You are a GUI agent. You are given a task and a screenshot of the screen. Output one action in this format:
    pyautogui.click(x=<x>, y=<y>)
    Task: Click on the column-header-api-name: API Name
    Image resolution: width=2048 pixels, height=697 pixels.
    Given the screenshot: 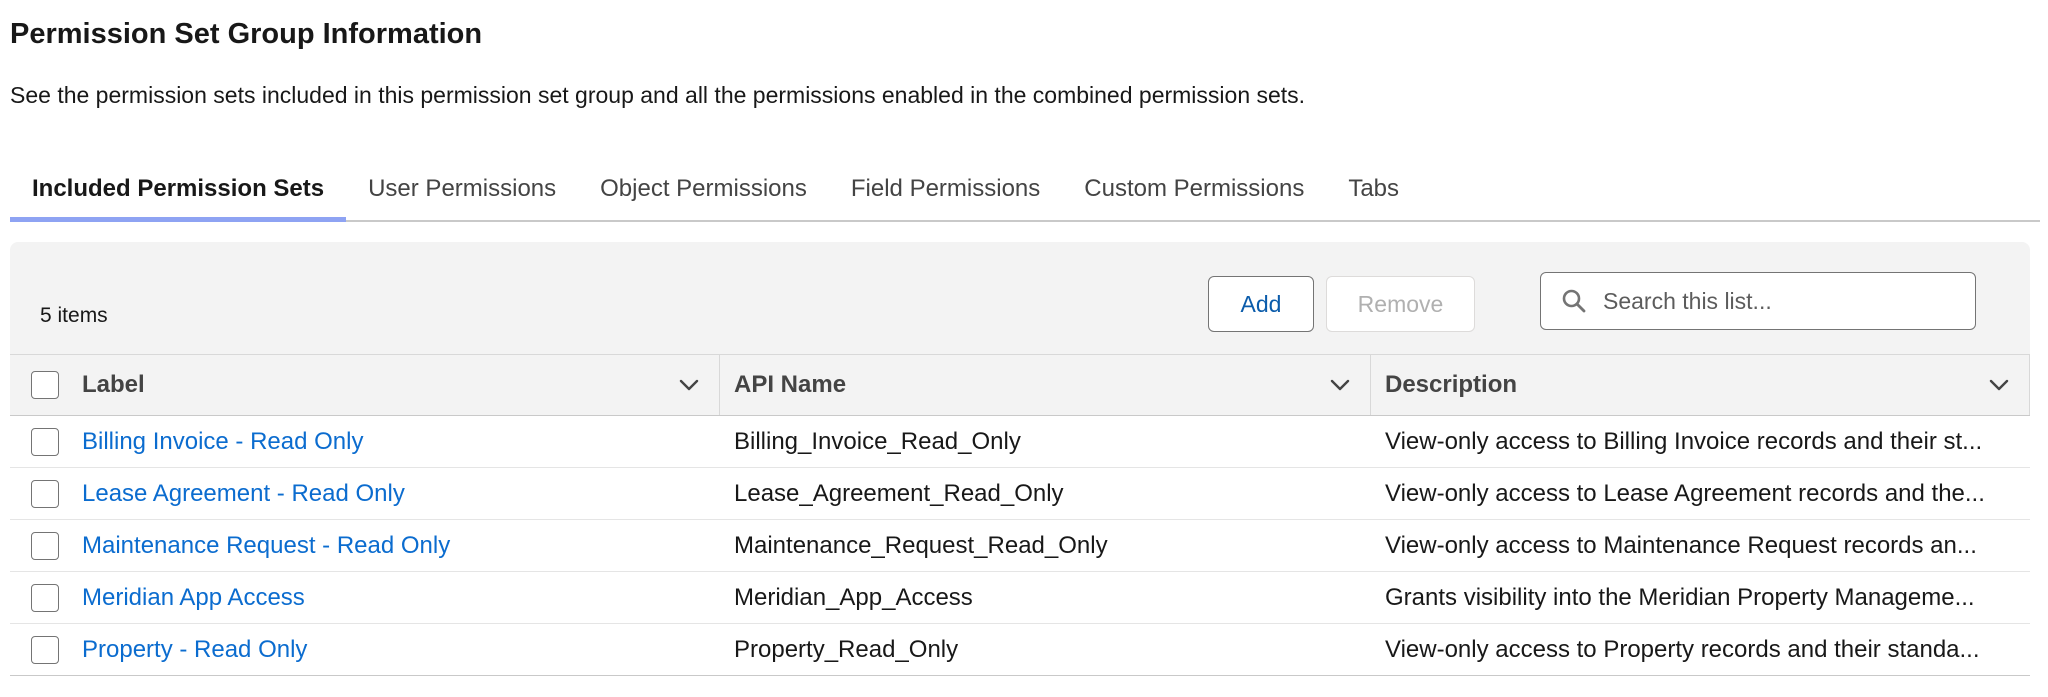 What is the action you would take?
    pyautogui.click(x=1045, y=385)
    